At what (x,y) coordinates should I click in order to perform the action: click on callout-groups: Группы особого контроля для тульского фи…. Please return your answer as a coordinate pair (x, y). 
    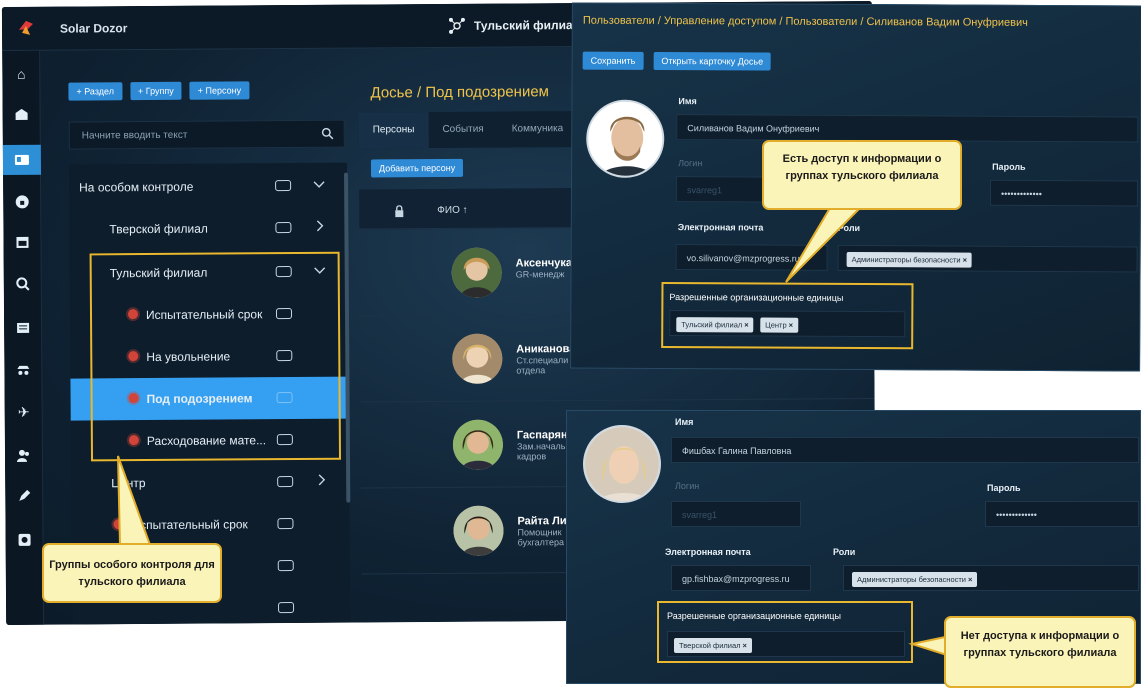
    Looking at the image, I should click on (132, 573).